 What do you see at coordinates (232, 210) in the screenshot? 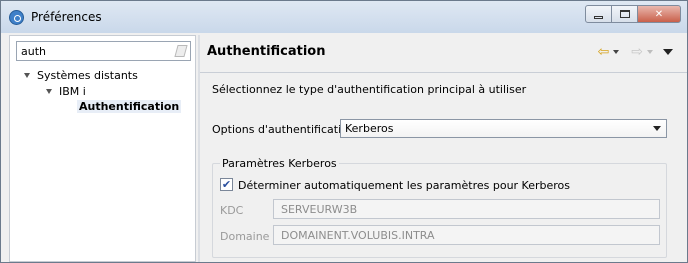
I see `kdc-label: KDC` at bounding box center [232, 210].